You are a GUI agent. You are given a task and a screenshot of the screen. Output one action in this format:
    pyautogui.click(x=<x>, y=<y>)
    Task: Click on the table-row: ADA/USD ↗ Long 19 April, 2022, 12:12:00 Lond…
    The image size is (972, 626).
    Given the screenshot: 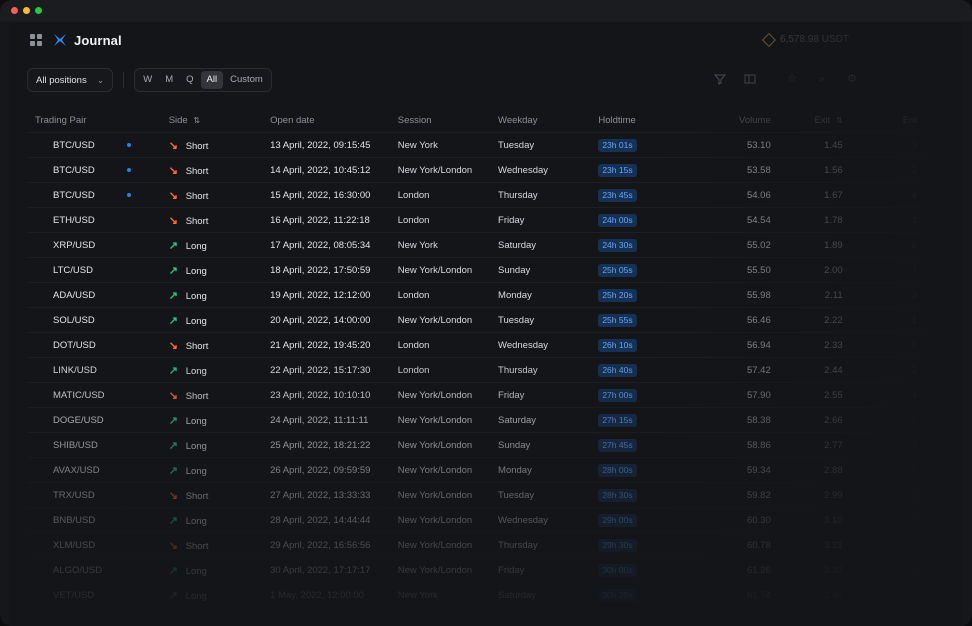 What is the action you would take?
    pyautogui.click(x=487, y=295)
    